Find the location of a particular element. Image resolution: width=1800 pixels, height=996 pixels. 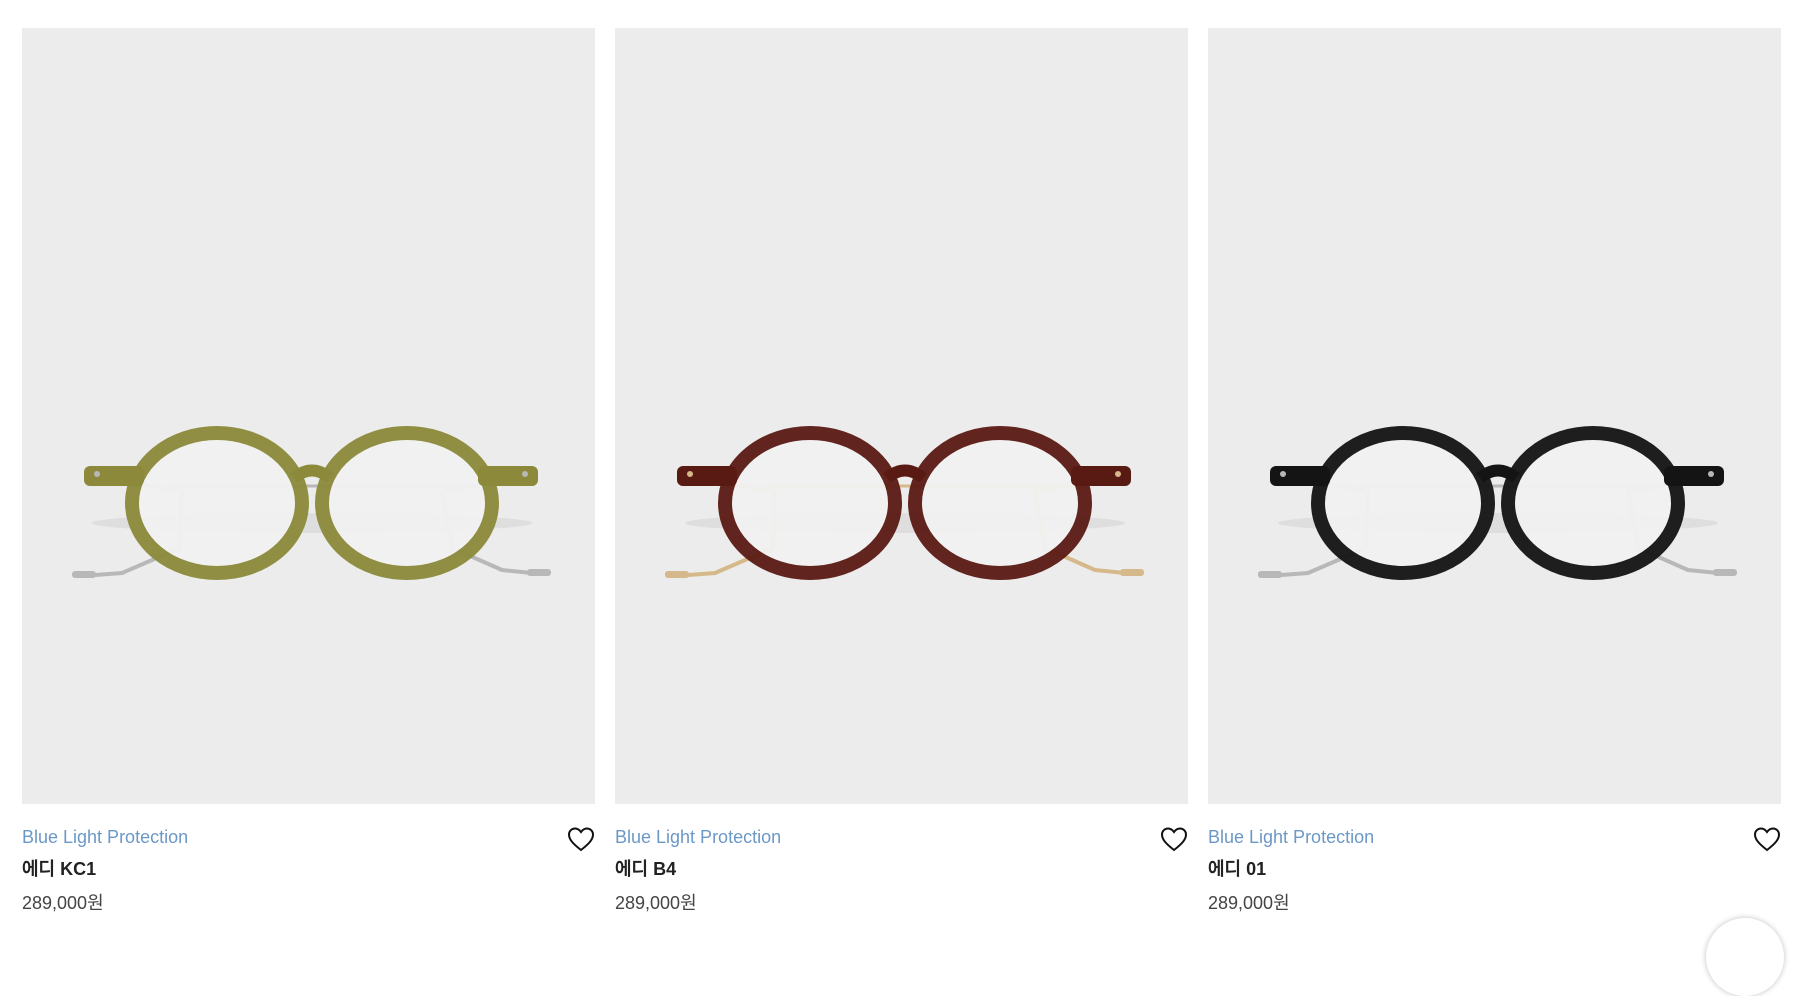

product-name: 에디 B4 is located at coordinates (901, 869).